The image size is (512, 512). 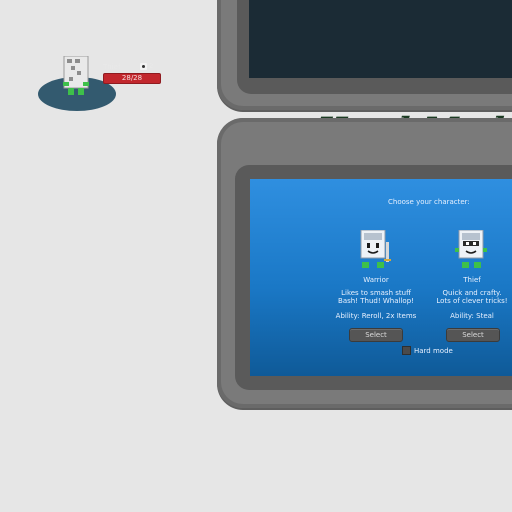 I want to click on select-warrior-button: Select, so click(x=376, y=335).